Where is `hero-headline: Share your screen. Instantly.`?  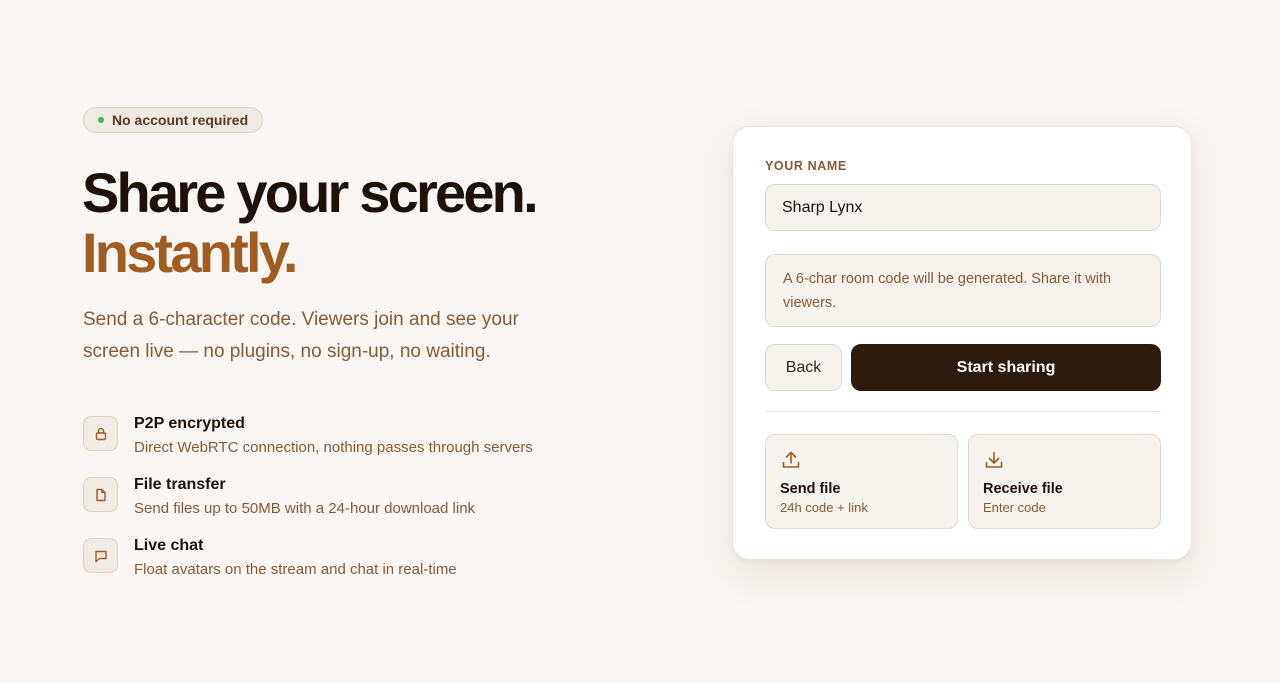
hero-headline: Share your screen. Instantly. is located at coordinates (310, 222).